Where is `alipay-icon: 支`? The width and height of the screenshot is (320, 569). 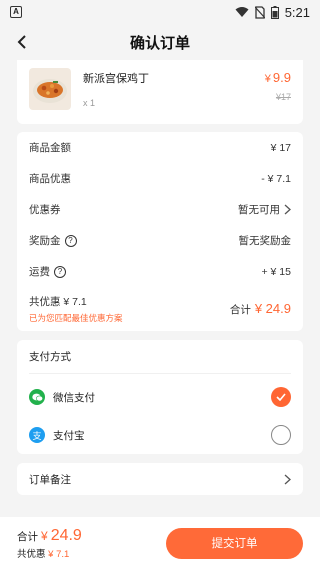
alipay-icon: 支 is located at coordinates (37, 435).